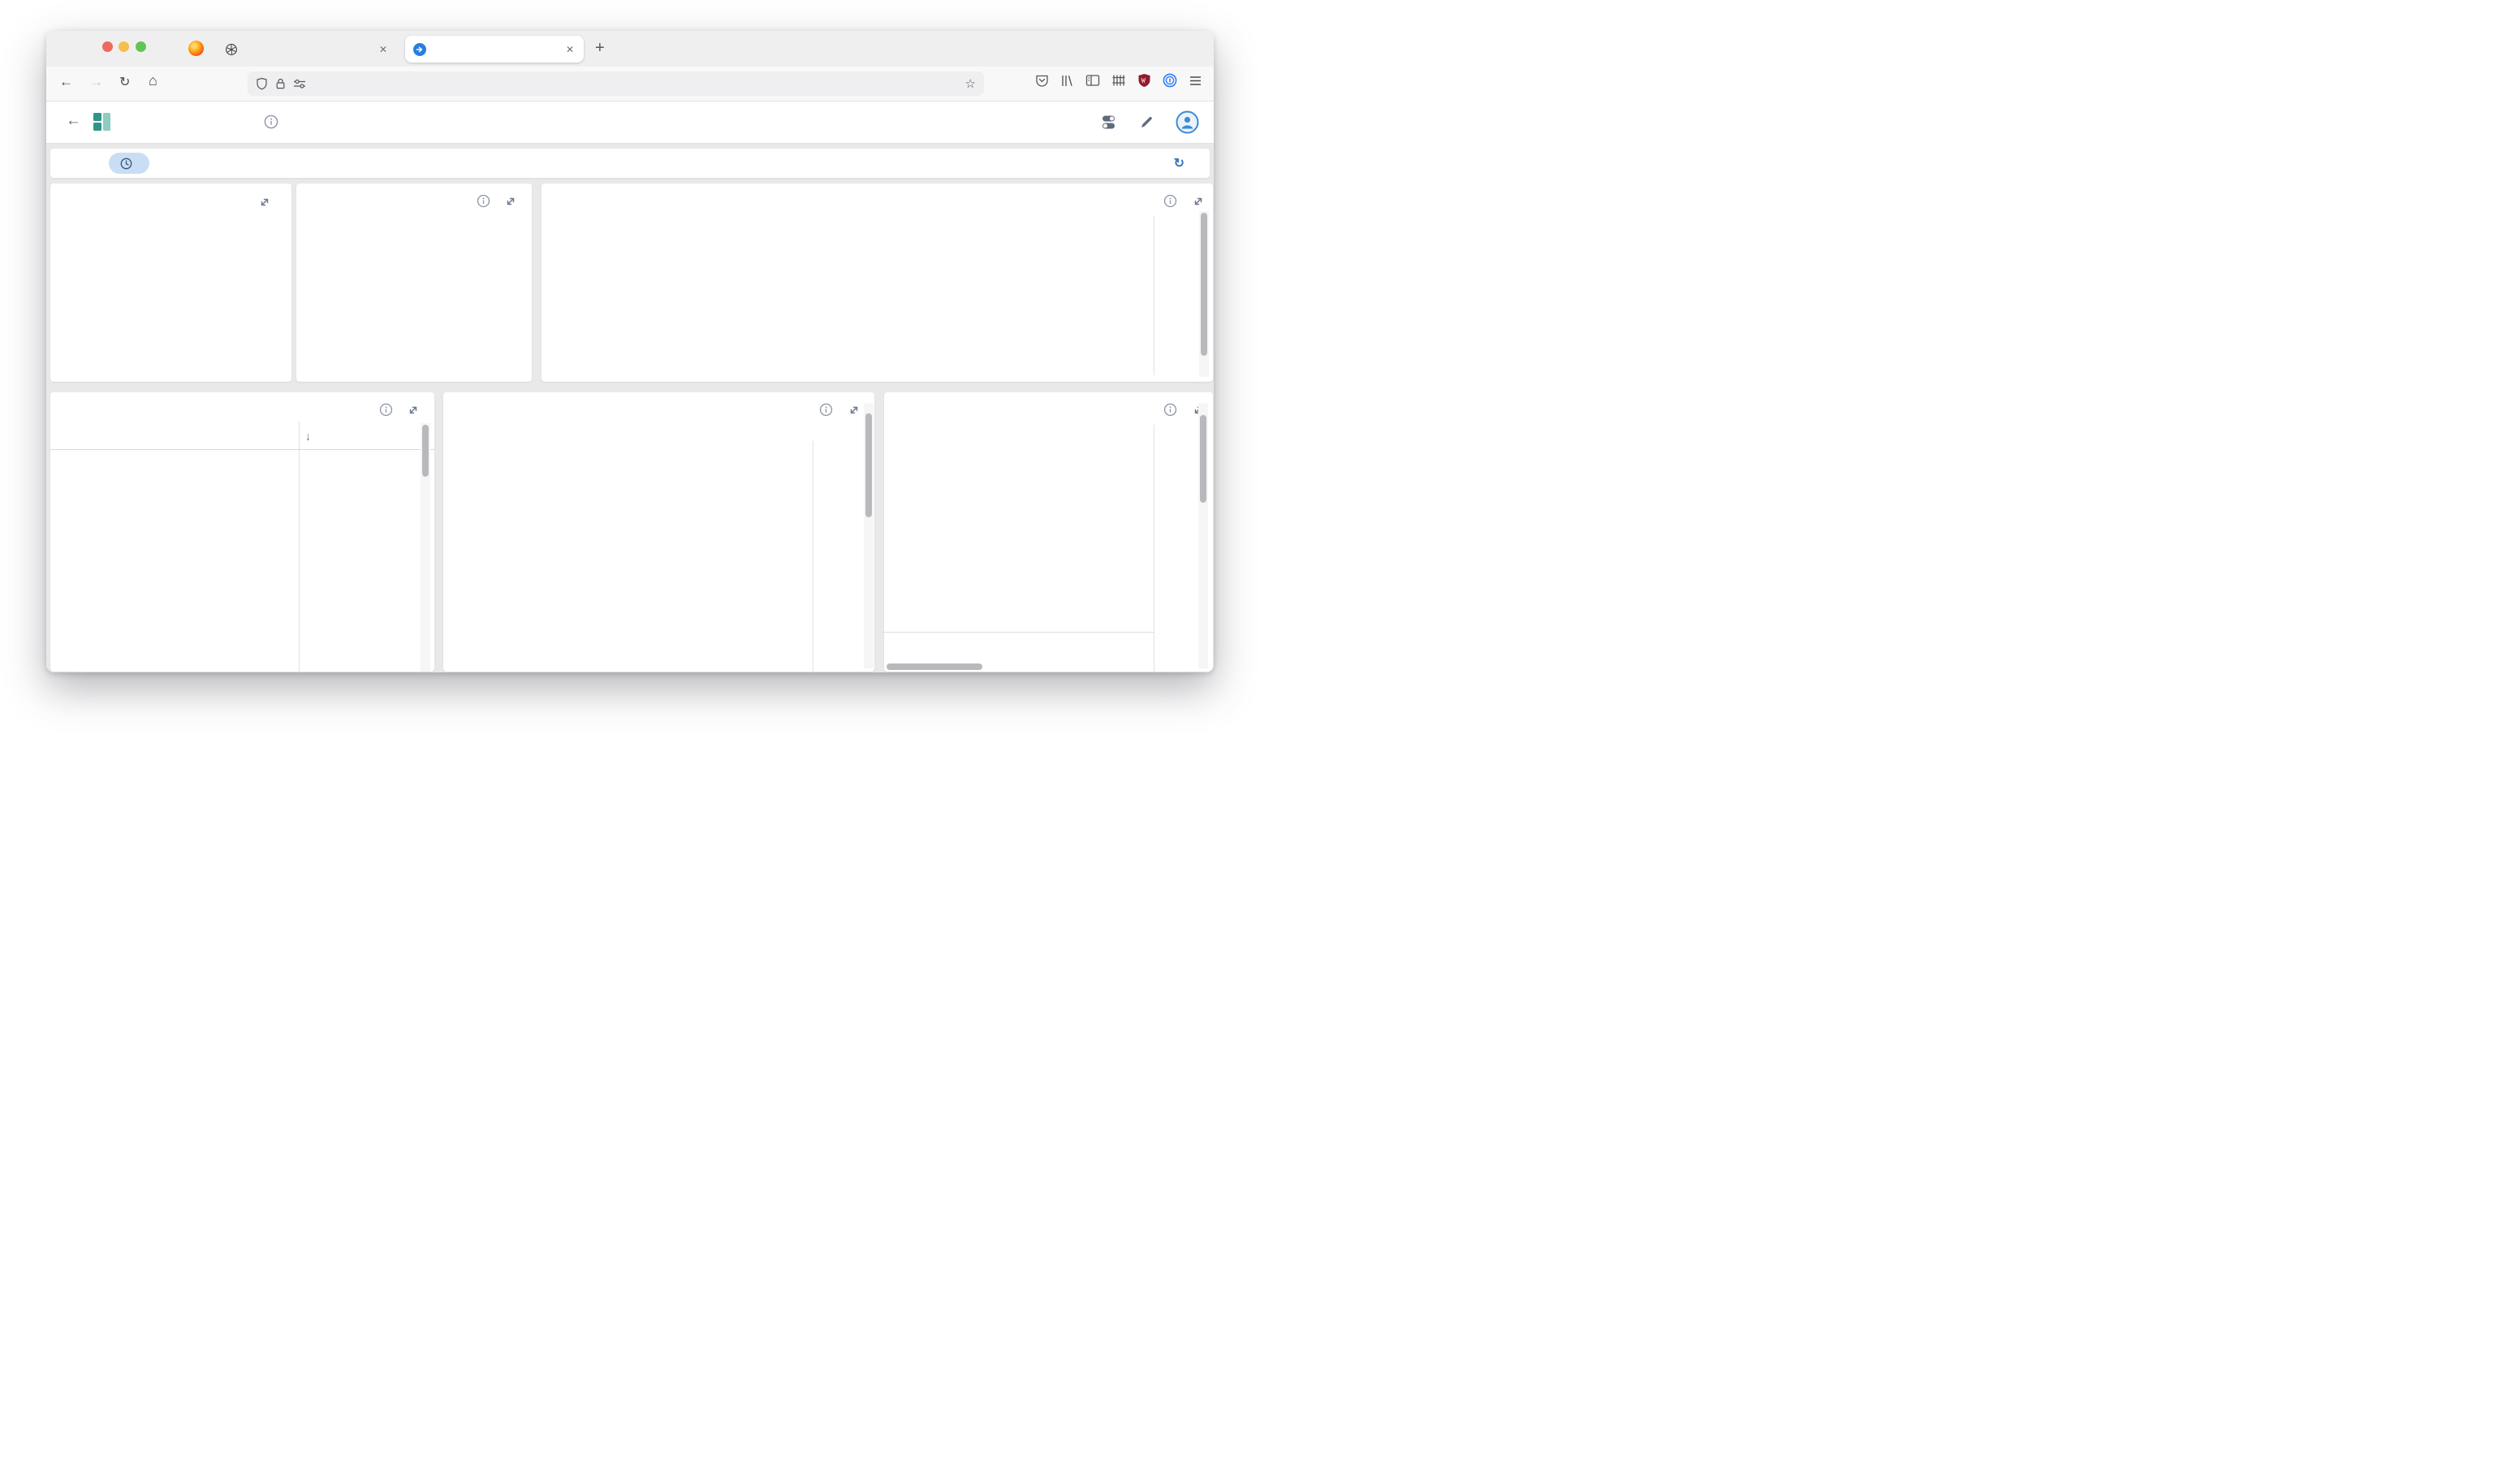 This screenshot has height=1465, width=2520. I want to click on edit-pencil-icon, so click(1146, 122).